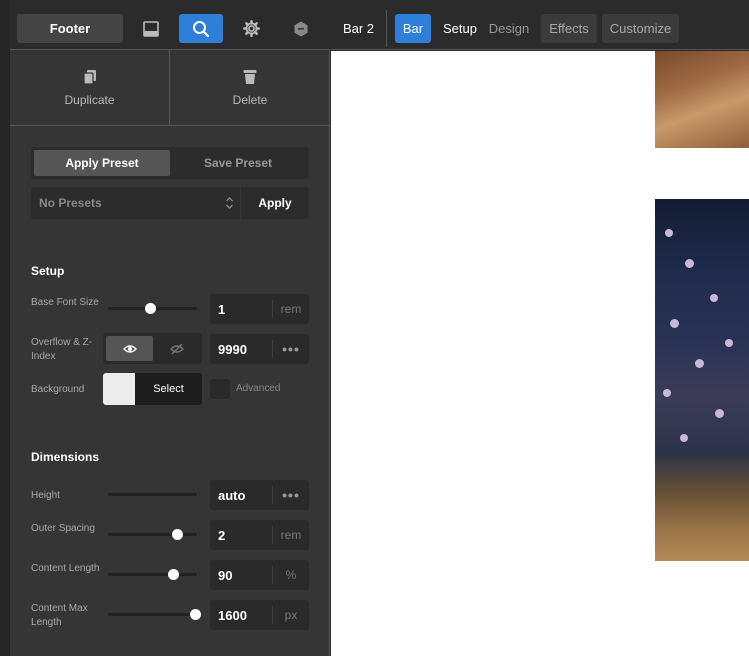 The height and width of the screenshot is (656, 749). I want to click on preset-tabs: Apply Preset Save Preset, so click(170, 163).